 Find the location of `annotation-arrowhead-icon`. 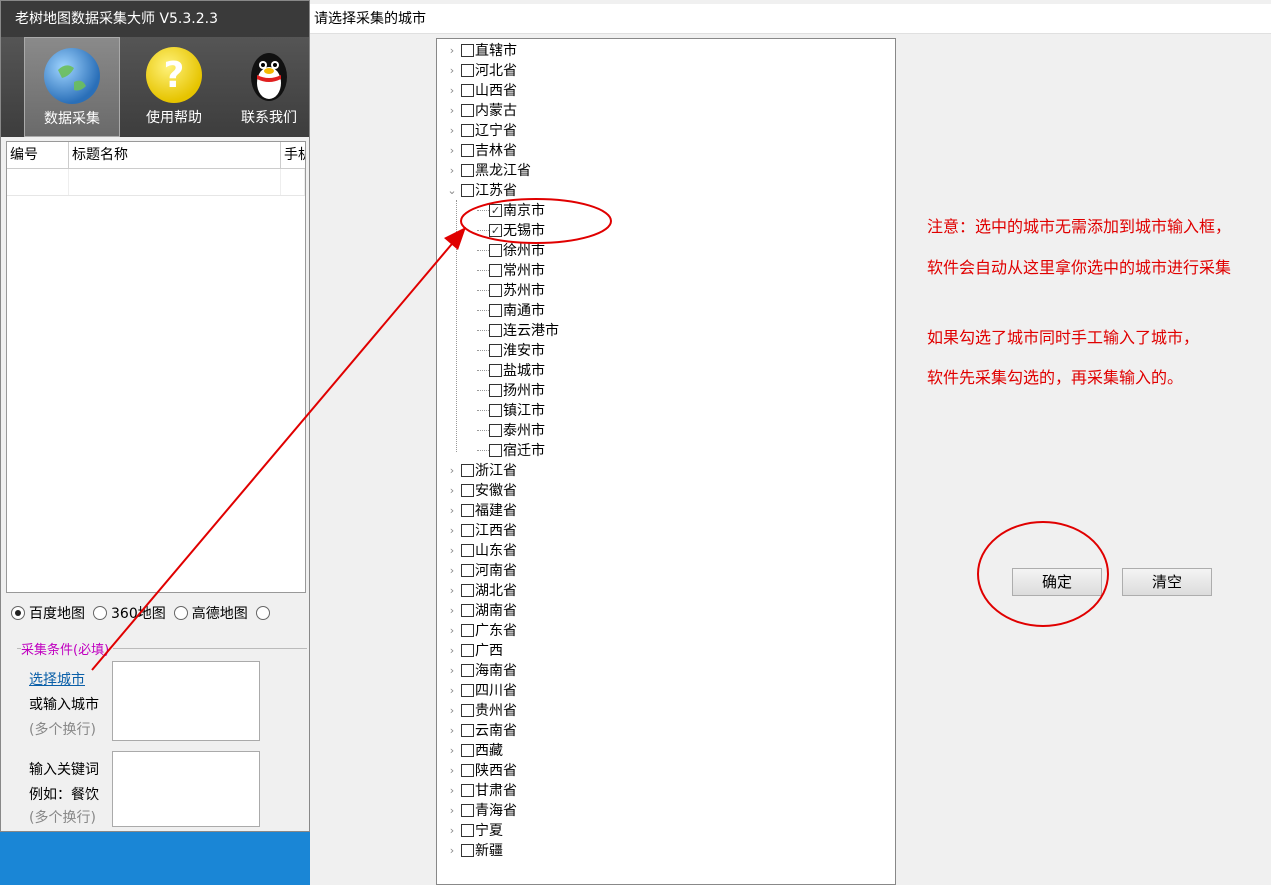

annotation-arrowhead-icon is located at coordinates (455, 238).